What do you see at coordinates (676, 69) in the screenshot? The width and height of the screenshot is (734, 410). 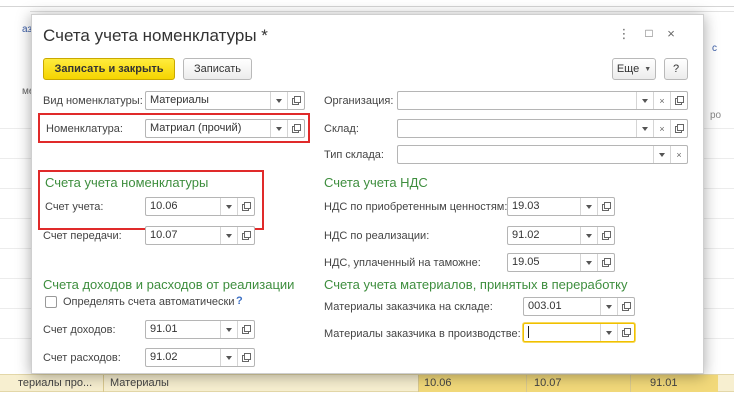 I see `help-button: ?` at bounding box center [676, 69].